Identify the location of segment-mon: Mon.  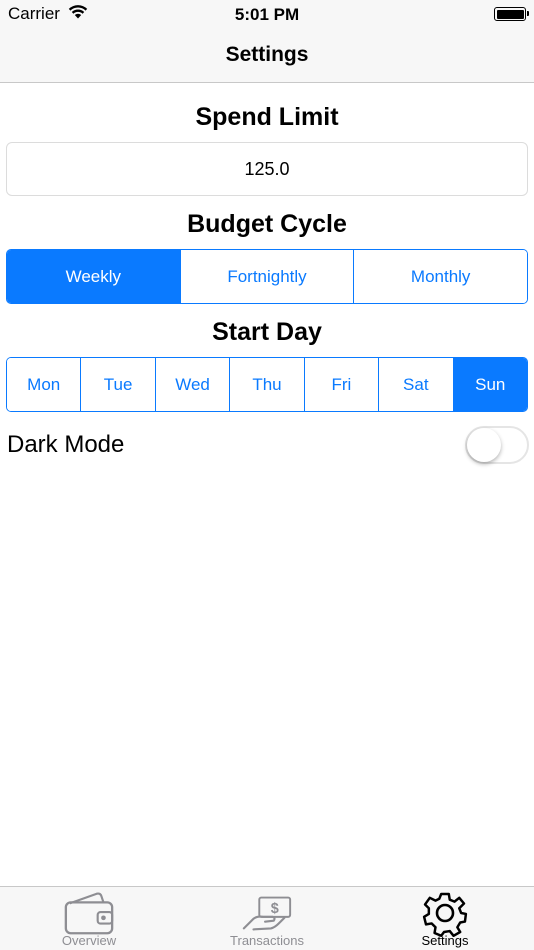
(44, 384).